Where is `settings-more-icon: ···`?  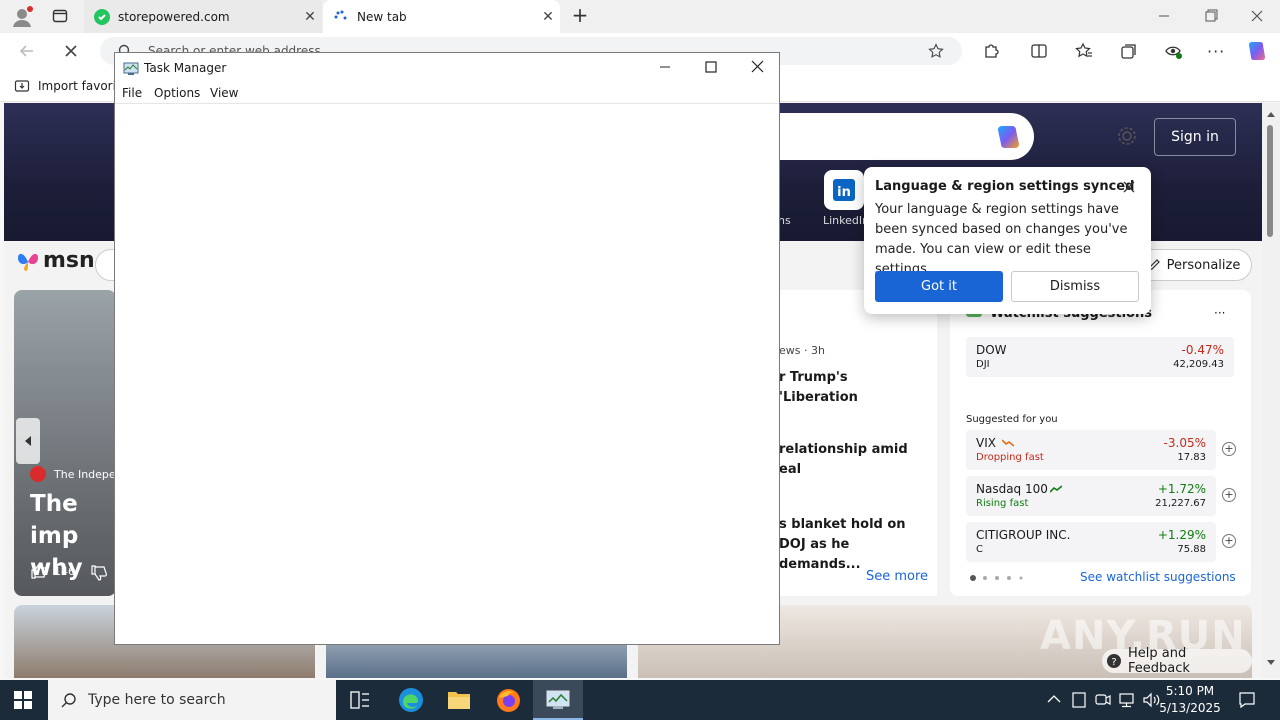 settings-more-icon: ··· is located at coordinates (1216, 51).